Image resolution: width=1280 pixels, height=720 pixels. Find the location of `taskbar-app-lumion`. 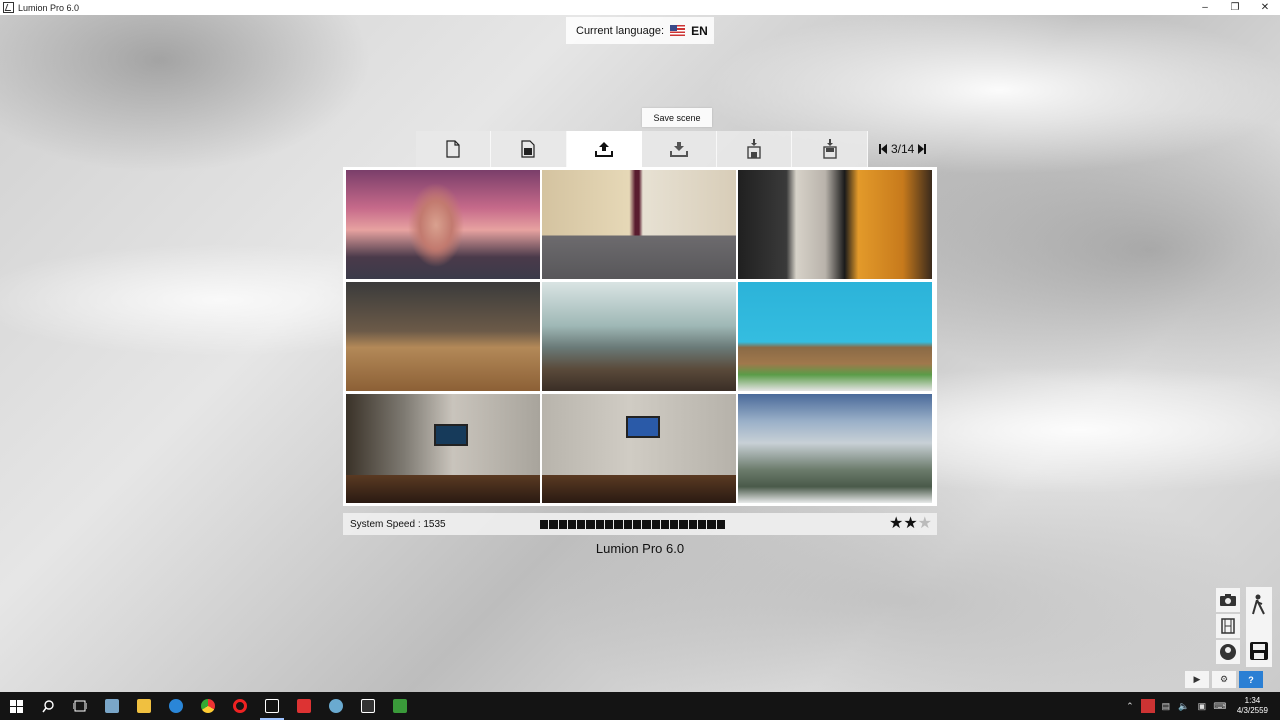

taskbar-app-lumion is located at coordinates (272, 706).